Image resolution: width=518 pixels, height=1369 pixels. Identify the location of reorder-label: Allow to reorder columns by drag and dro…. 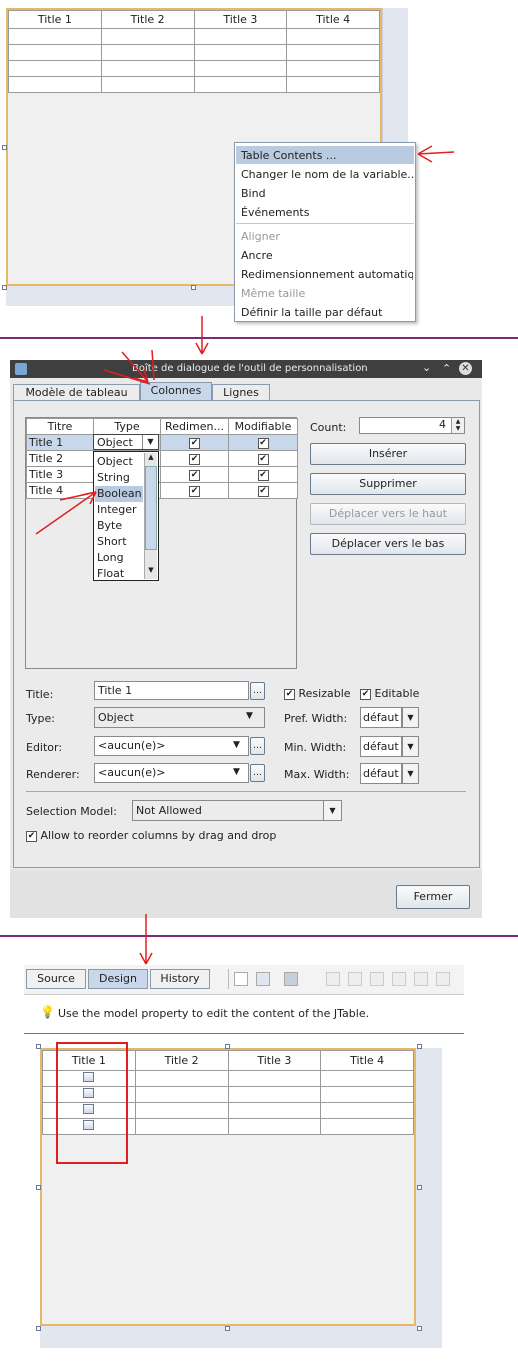
(158, 835).